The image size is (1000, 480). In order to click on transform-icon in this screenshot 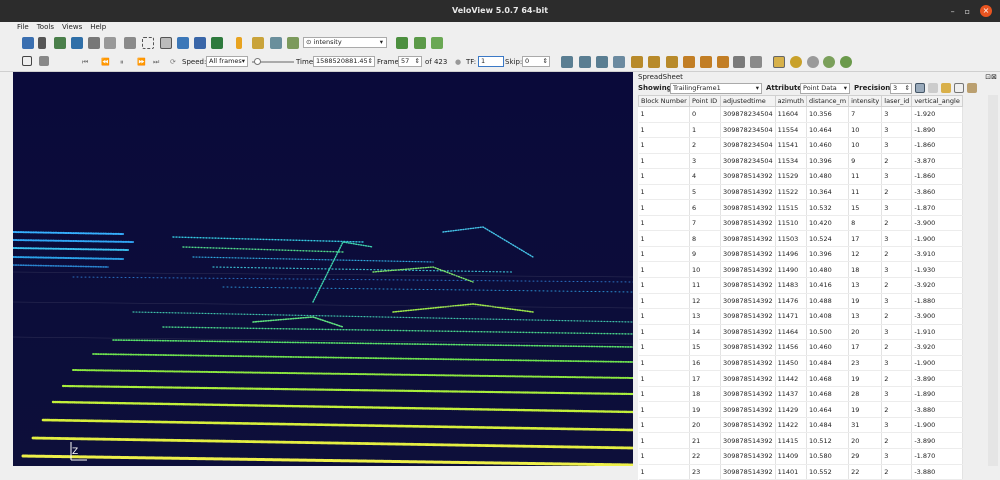, I will do `click(276, 43)`.